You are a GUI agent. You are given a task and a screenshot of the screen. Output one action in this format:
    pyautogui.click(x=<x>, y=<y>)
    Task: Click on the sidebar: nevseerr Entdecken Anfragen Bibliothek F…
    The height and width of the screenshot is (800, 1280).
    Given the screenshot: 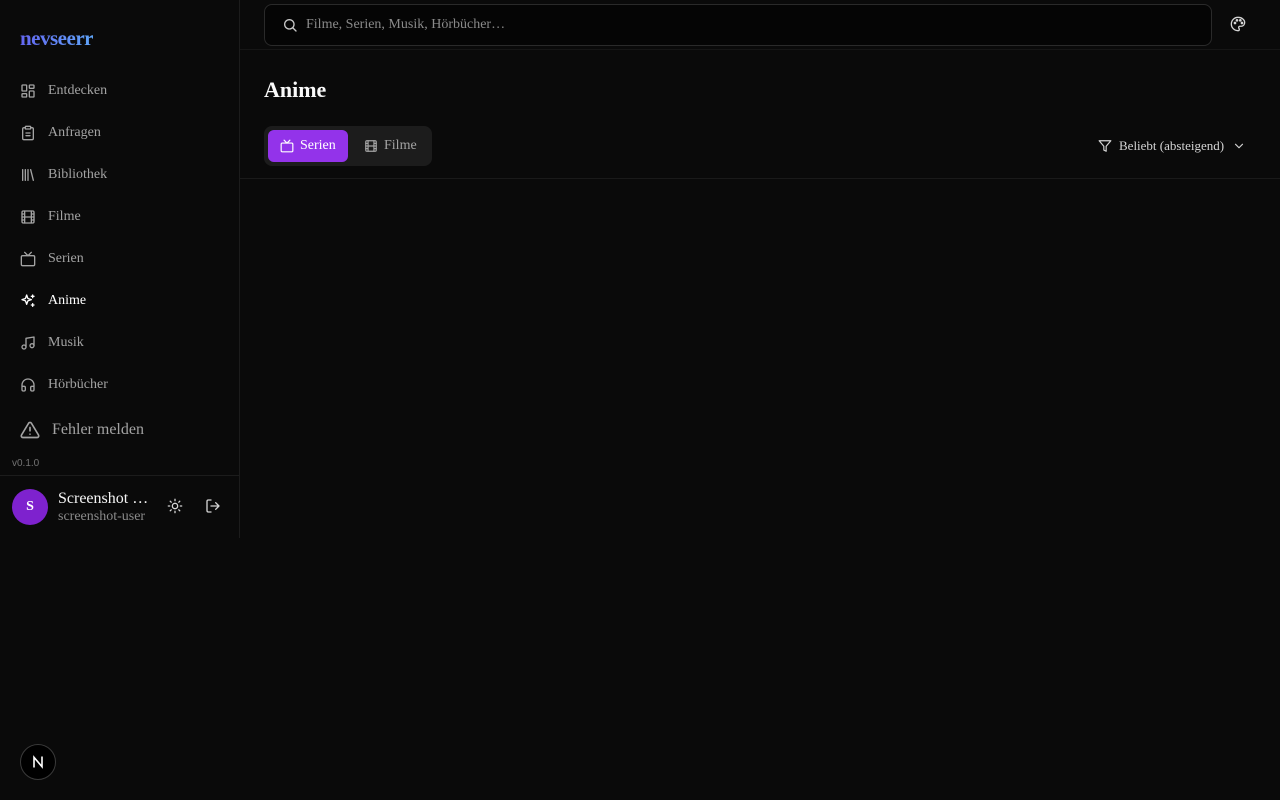 What is the action you would take?
    pyautogui.click(x=120, y=269)
    